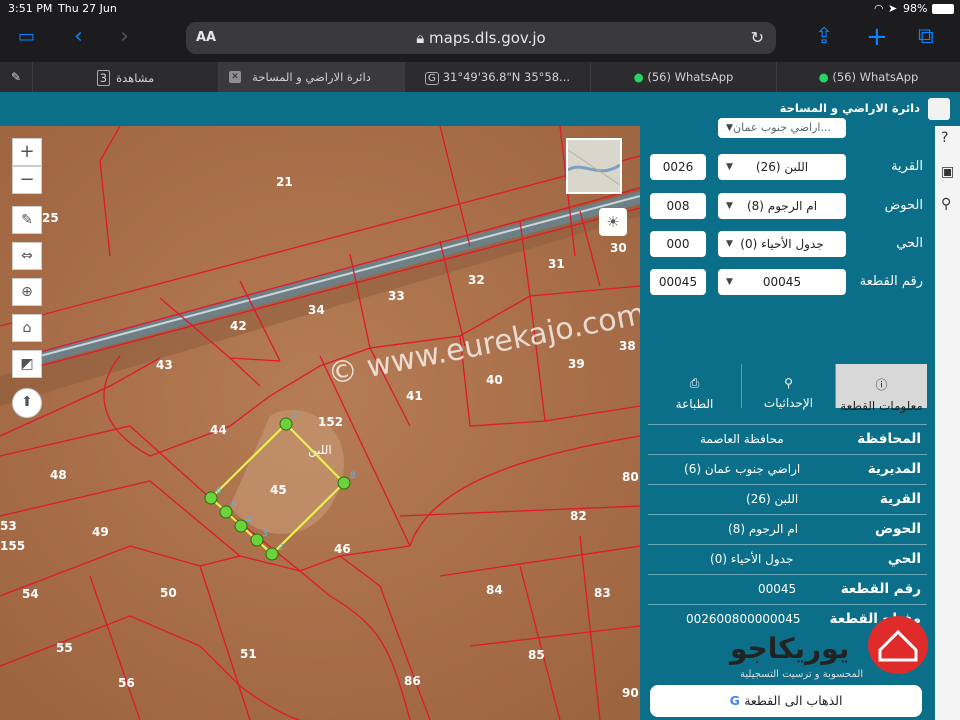  Describe the element at coordinates (30, 8) in the screenshot. I see `status-time: 3:51 PM` at that location.